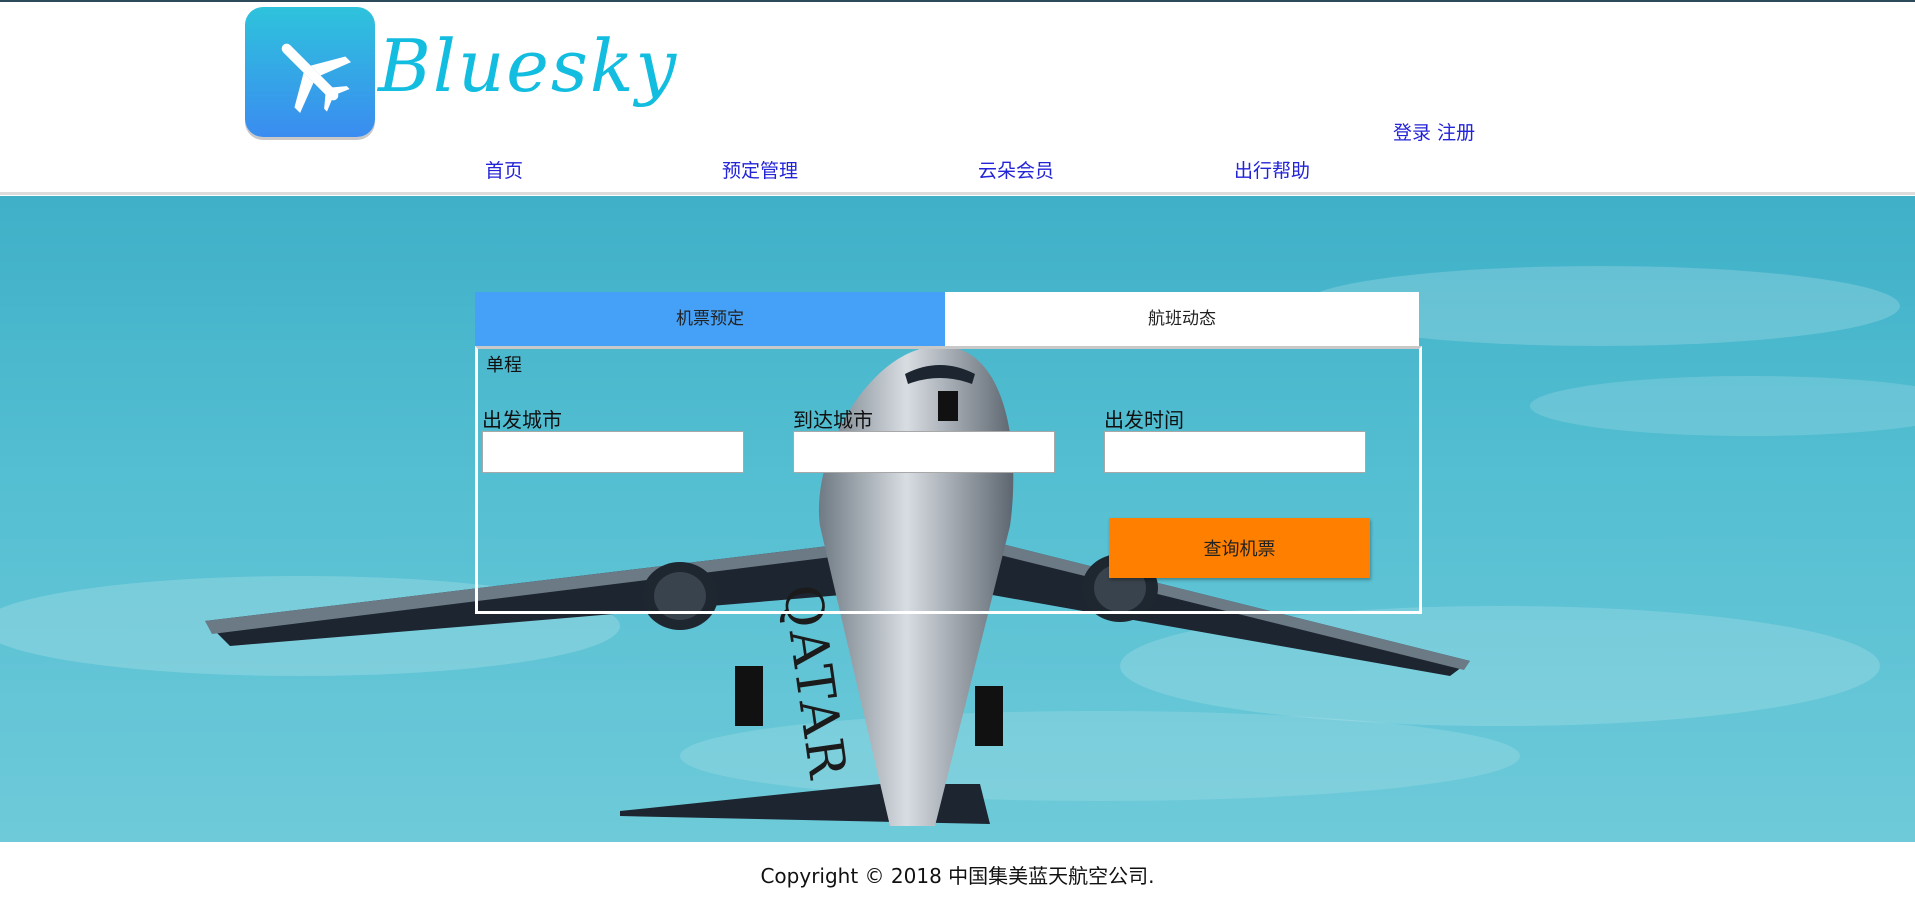 The image size is (1915, 901). What do you see at coordinates (924, 452) in the screenshot?
I see `arrival-city-input` at bounding box center [924, 452].